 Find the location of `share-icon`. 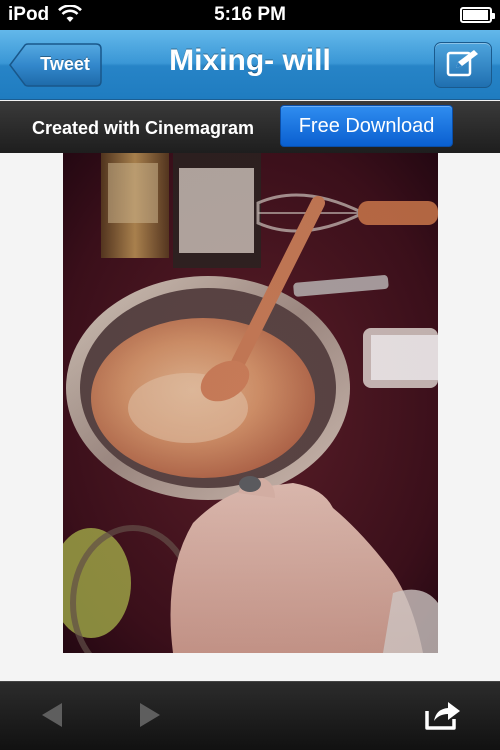

share-icon is located at coordinates (443, 717).